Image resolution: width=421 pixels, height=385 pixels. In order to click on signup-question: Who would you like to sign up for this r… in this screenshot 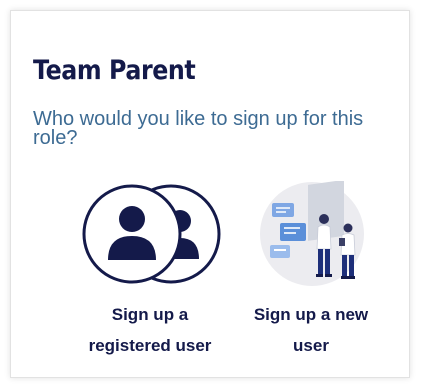, I will do `click(198, 128)`.